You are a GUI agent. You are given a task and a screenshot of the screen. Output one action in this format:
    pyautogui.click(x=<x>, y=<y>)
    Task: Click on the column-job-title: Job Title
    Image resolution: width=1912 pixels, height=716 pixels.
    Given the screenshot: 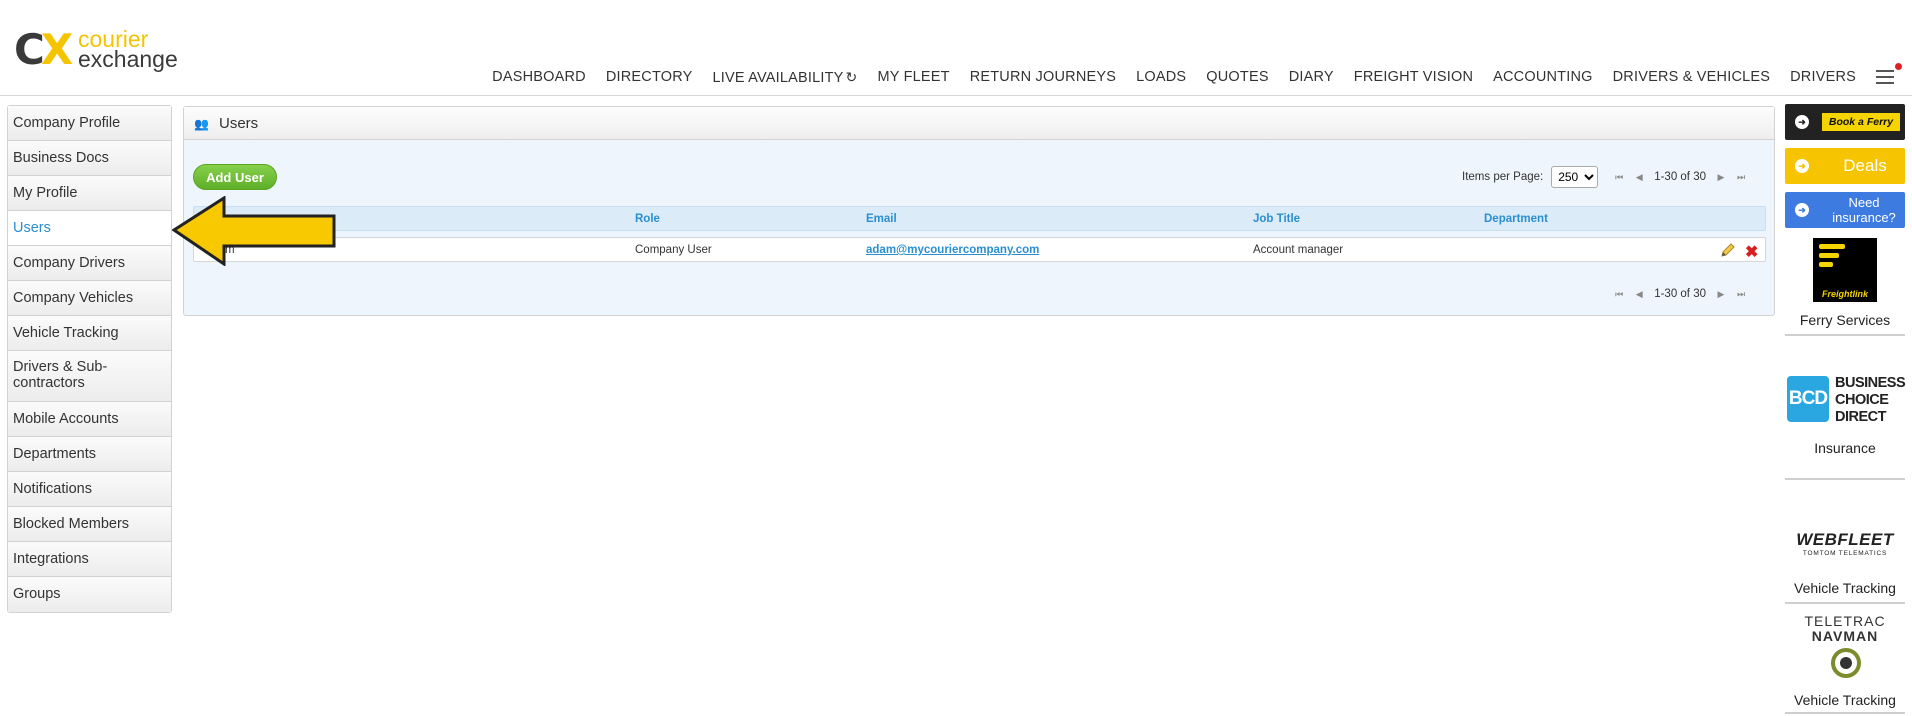 What is the action you would take?
    pyautogui.click(x=1276, y=219)
    